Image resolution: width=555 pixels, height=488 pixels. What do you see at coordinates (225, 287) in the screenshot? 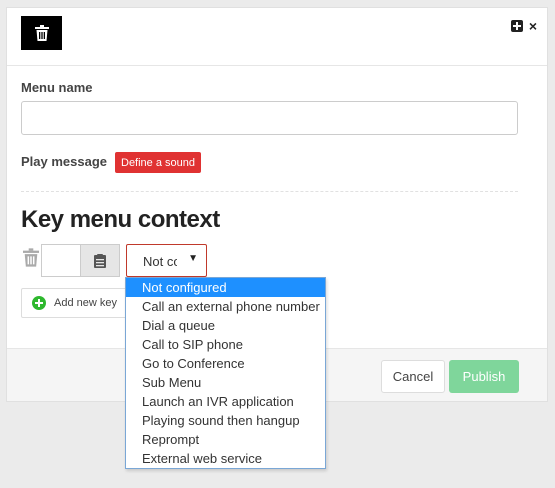
I see `dropdown-option: Not configured` at bounding box center [225, 287].